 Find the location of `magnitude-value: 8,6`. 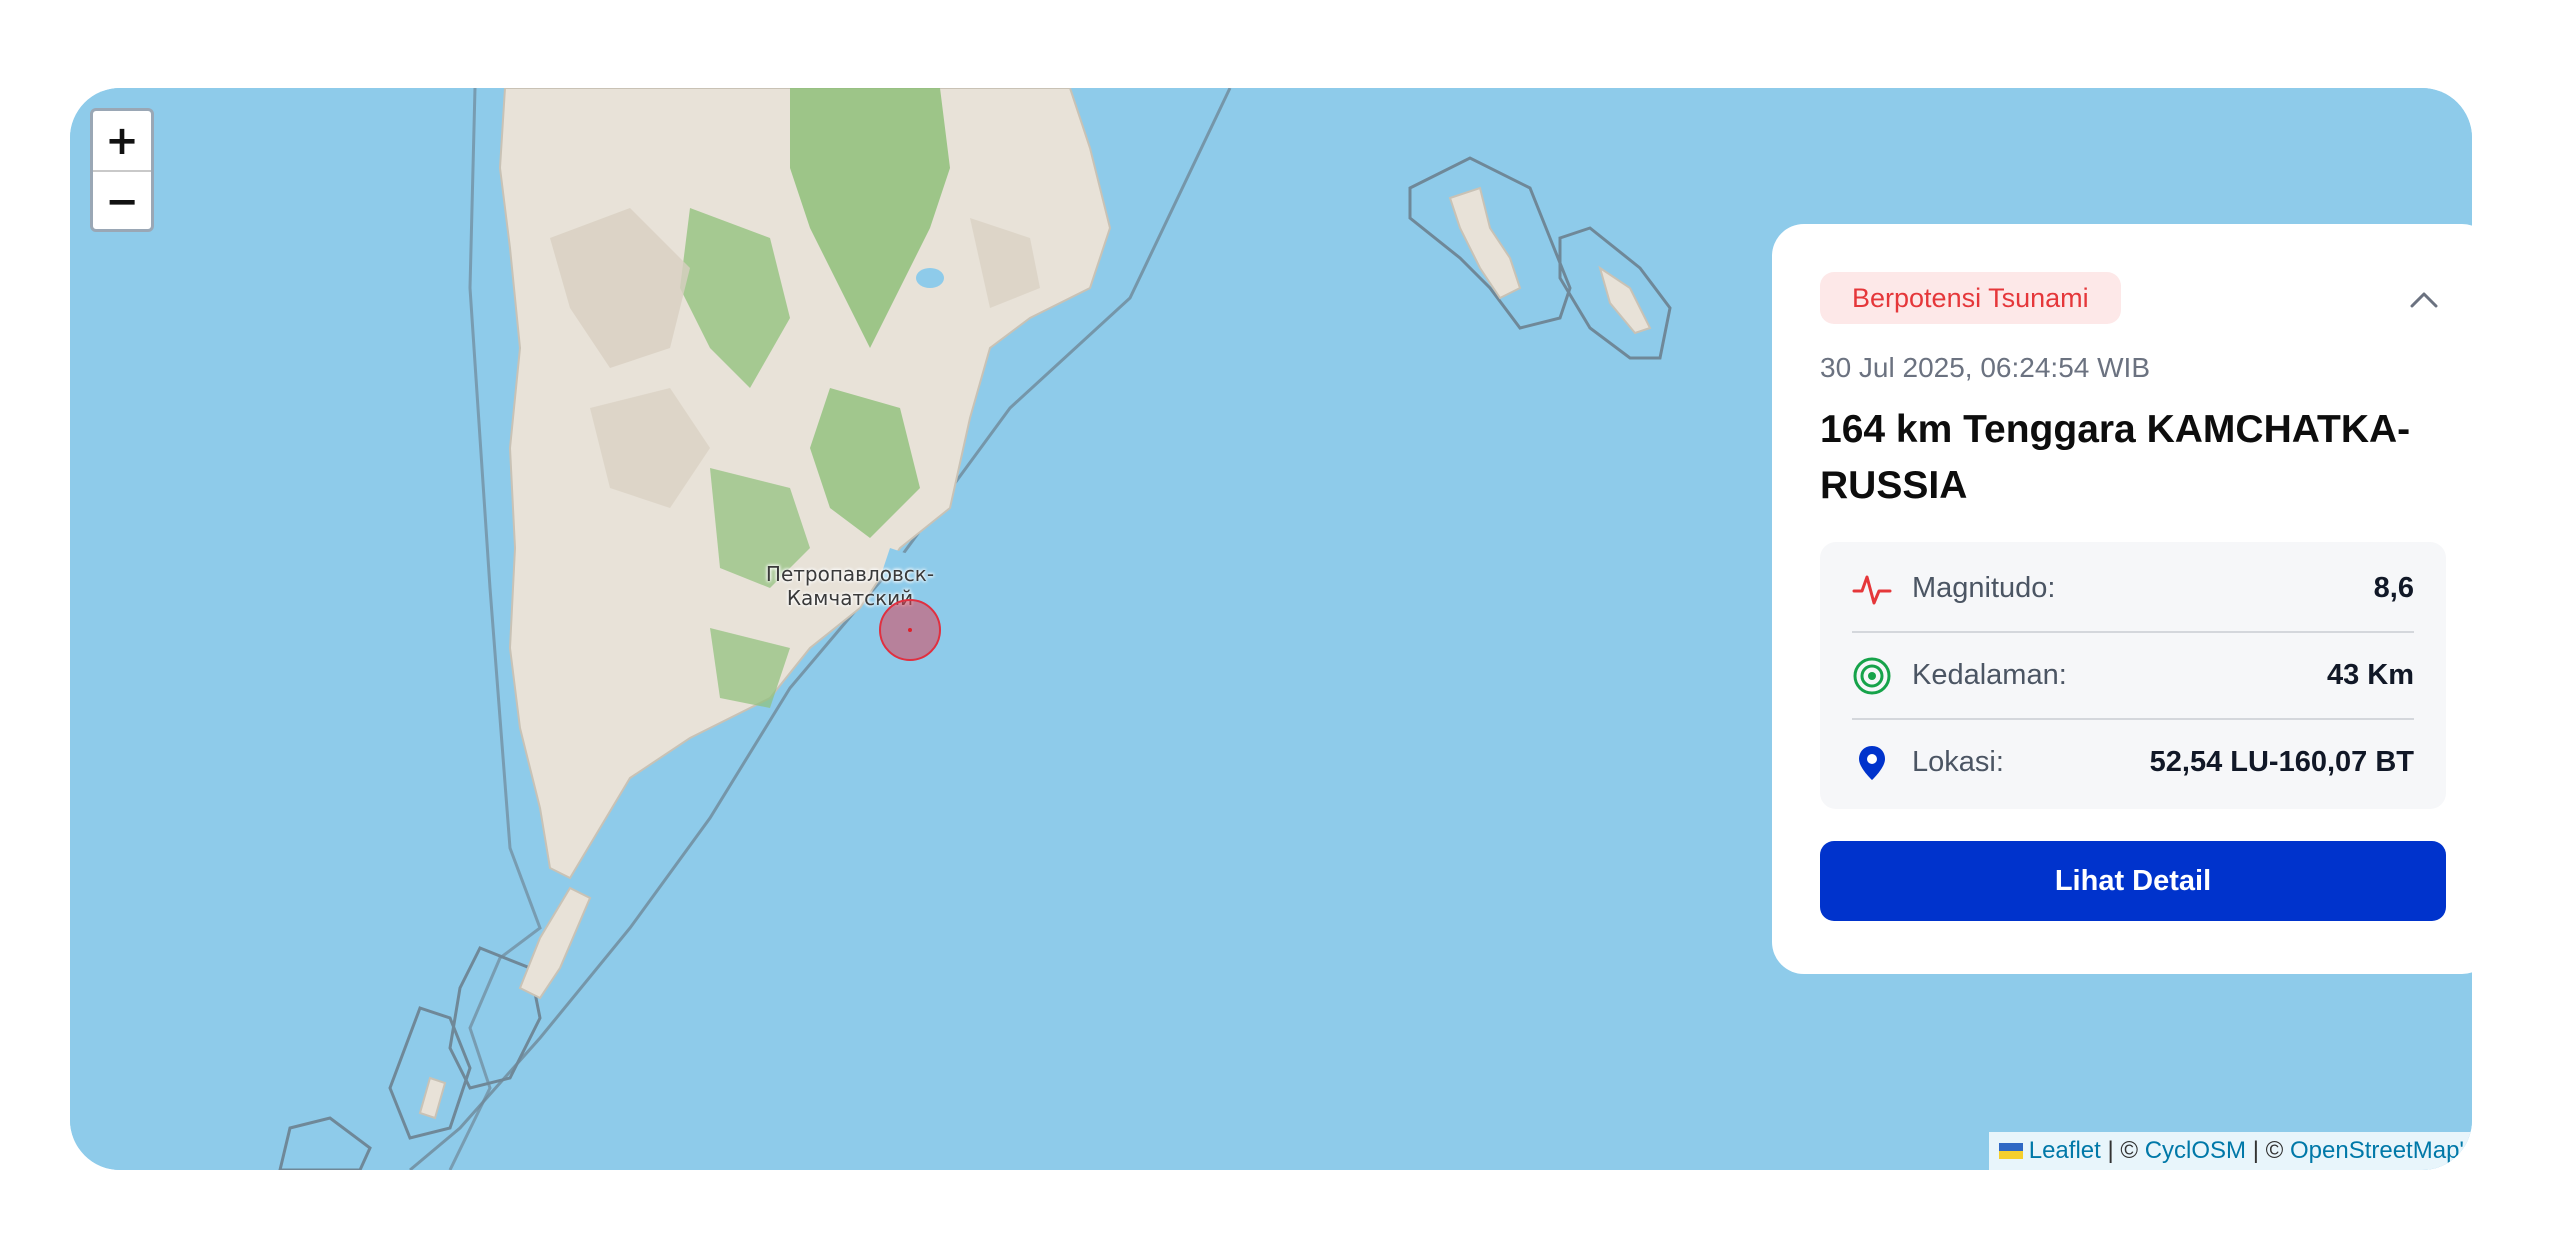

magnitude-value: 8,6 is located at coordinates (2393, 588).